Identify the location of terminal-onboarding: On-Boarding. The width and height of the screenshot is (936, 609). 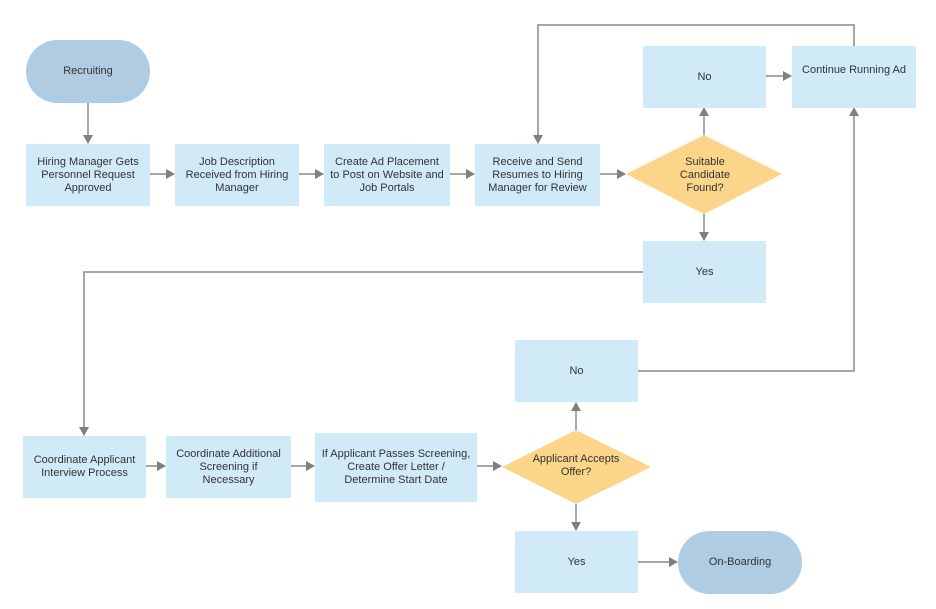
(740, 562).